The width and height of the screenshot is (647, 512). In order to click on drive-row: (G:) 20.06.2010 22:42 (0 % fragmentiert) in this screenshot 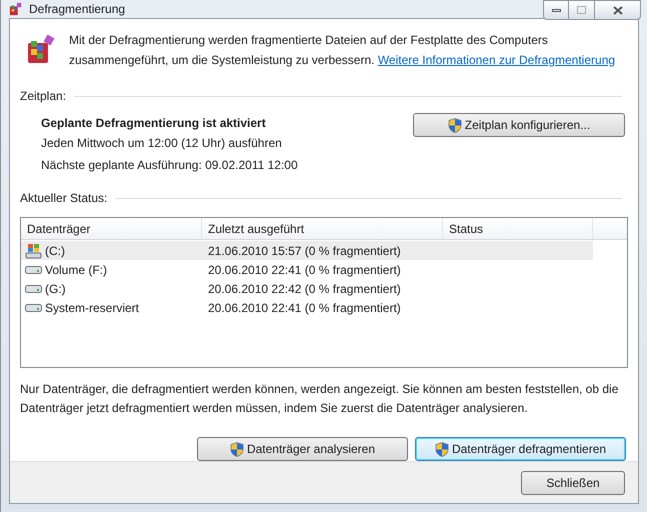, I will do `click(307, 288)`.